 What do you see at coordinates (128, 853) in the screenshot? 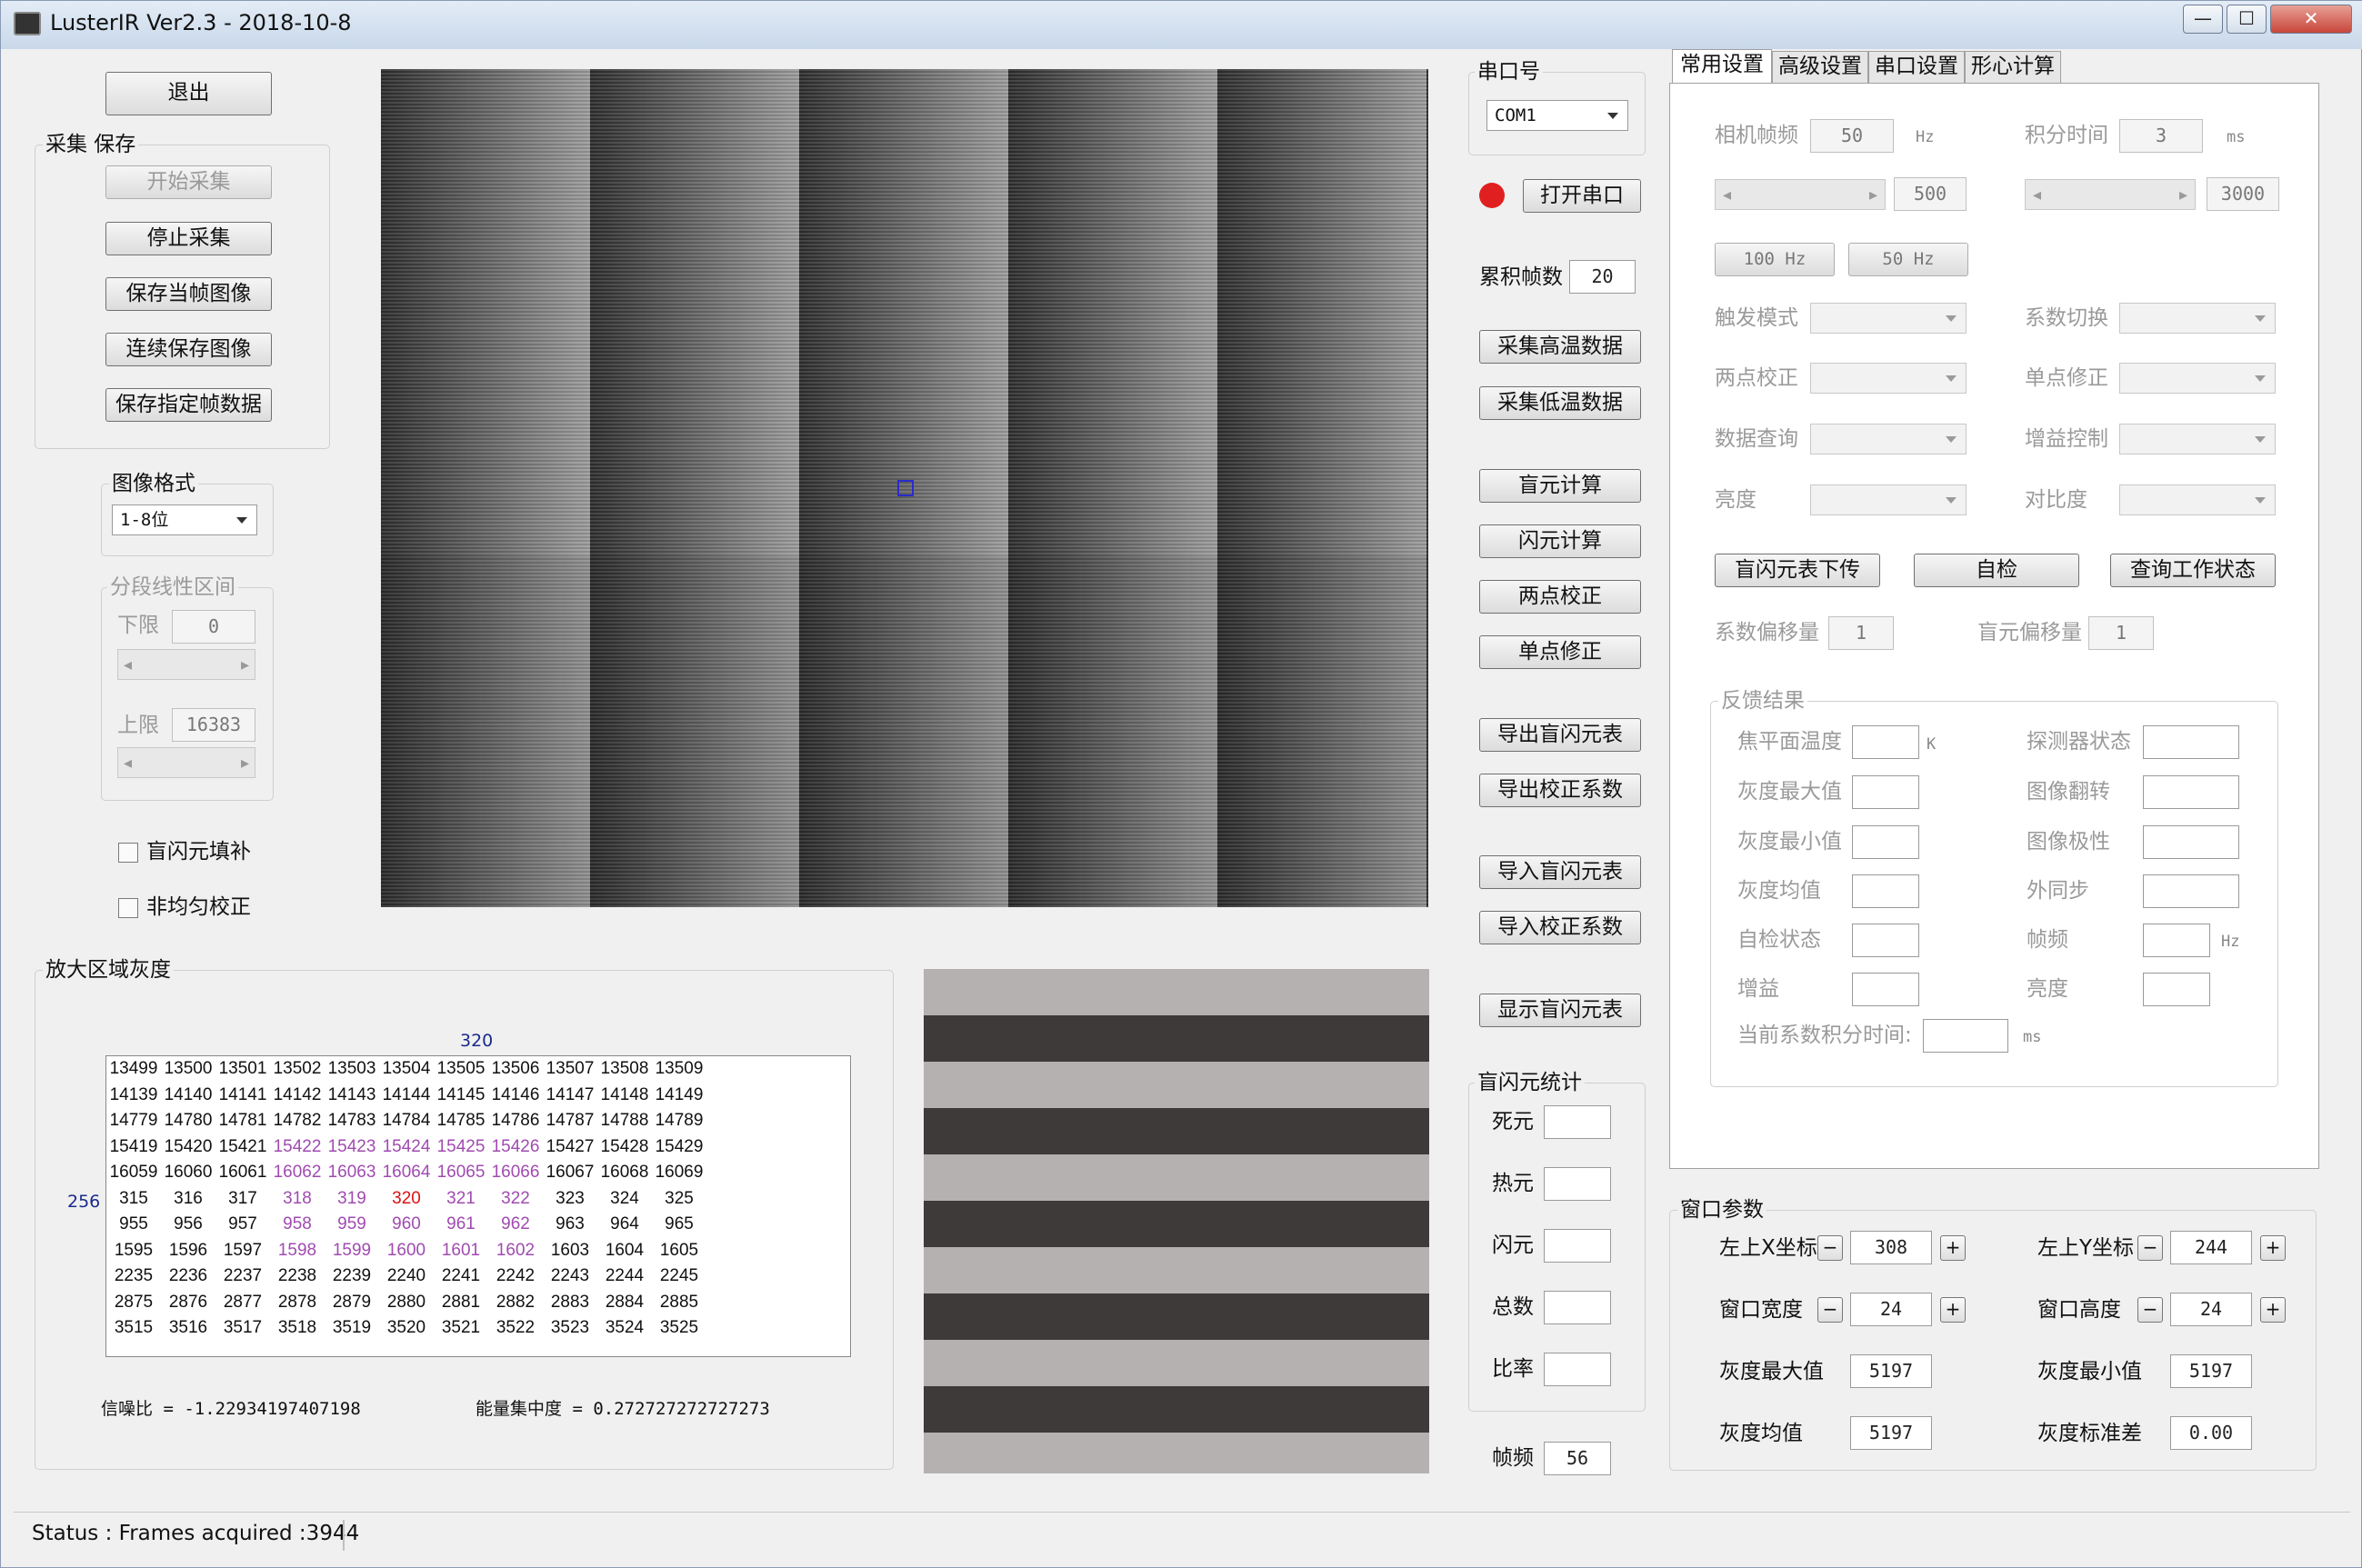
I see `blind-fill-checkbox` at bounding box center [128, 853].